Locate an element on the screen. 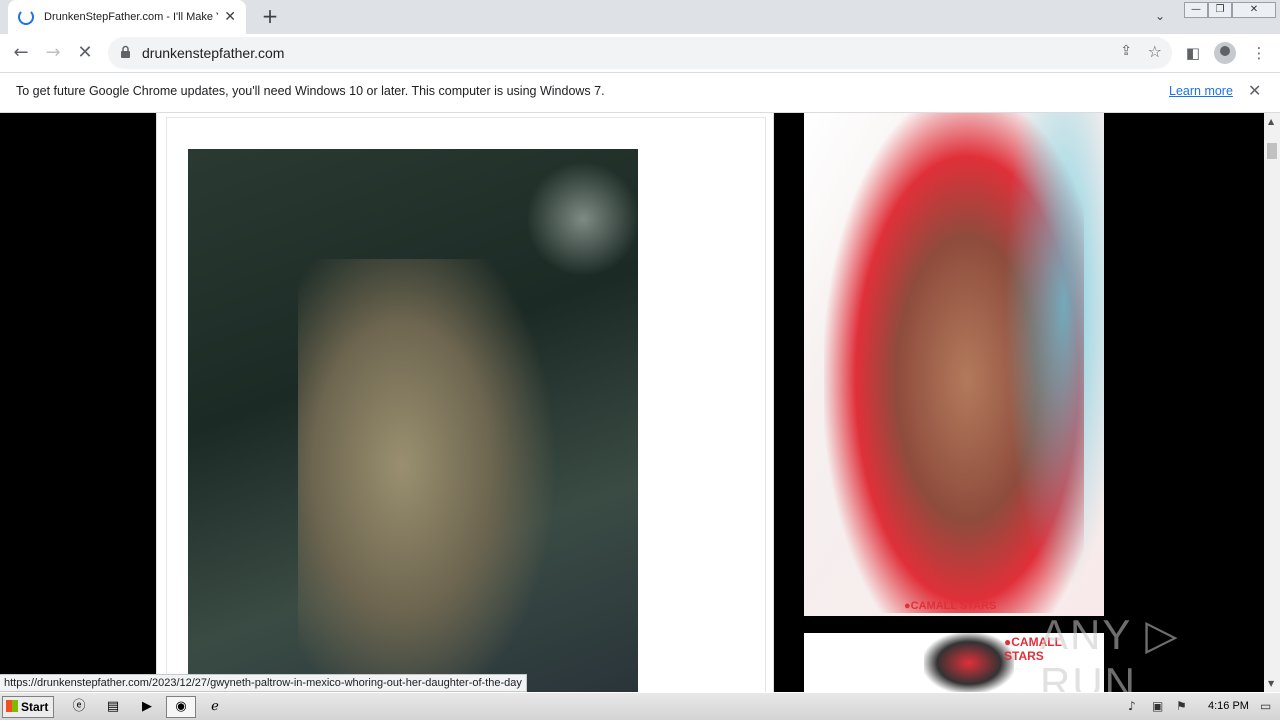  back-arrow-icon: ← is located at coordinates (21, 53).